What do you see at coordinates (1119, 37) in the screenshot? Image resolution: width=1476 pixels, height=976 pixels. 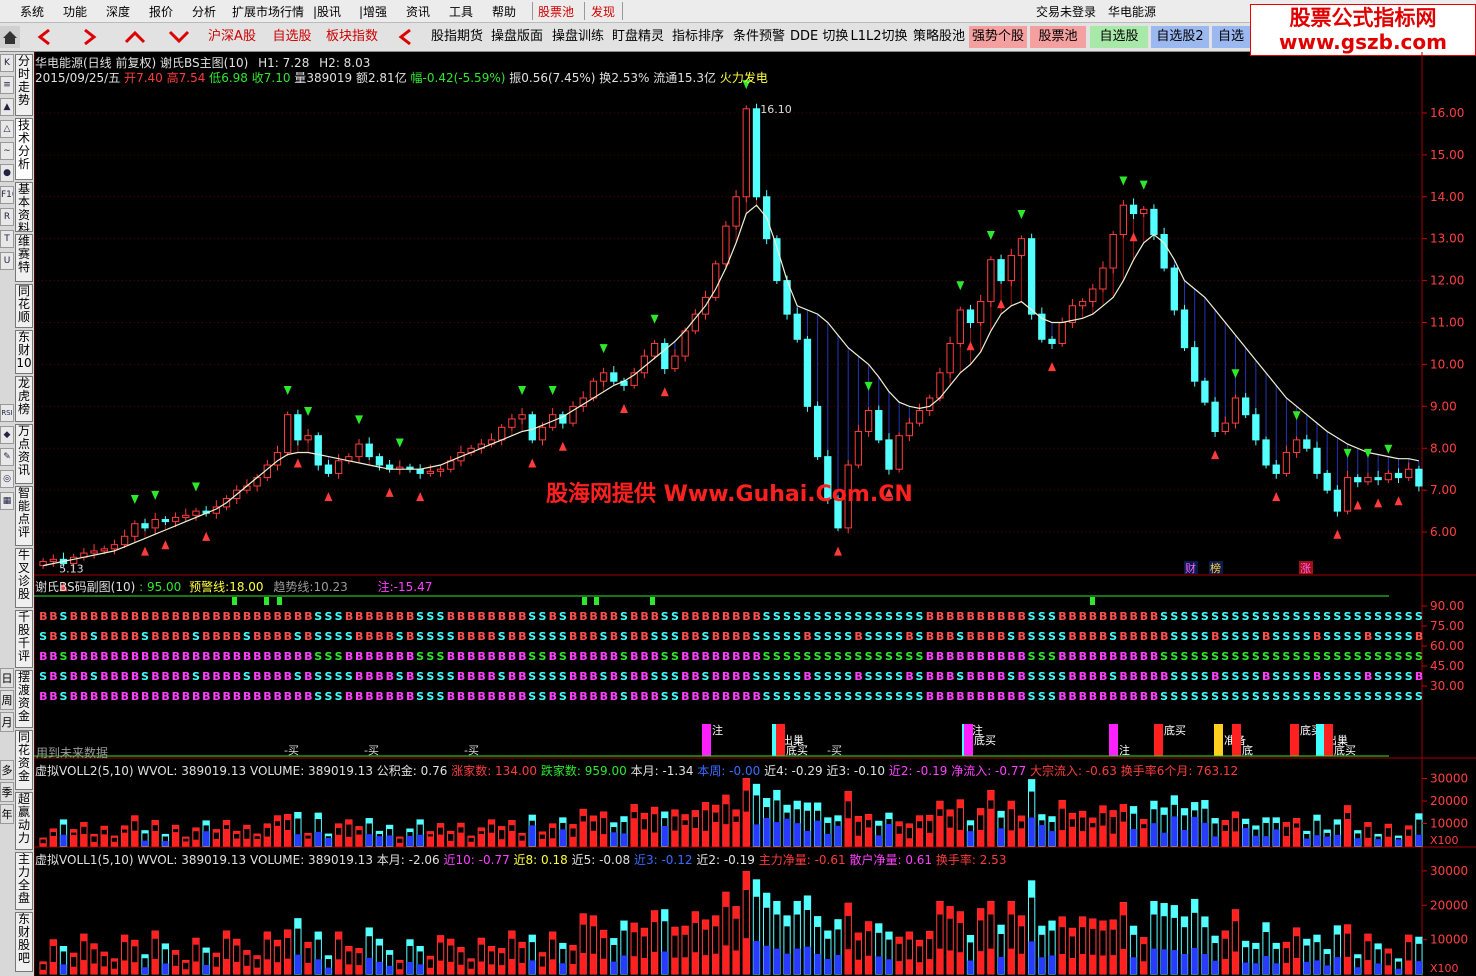 I see `btn-watchlist-1: 自选股` at bounding box center [1119, 37].